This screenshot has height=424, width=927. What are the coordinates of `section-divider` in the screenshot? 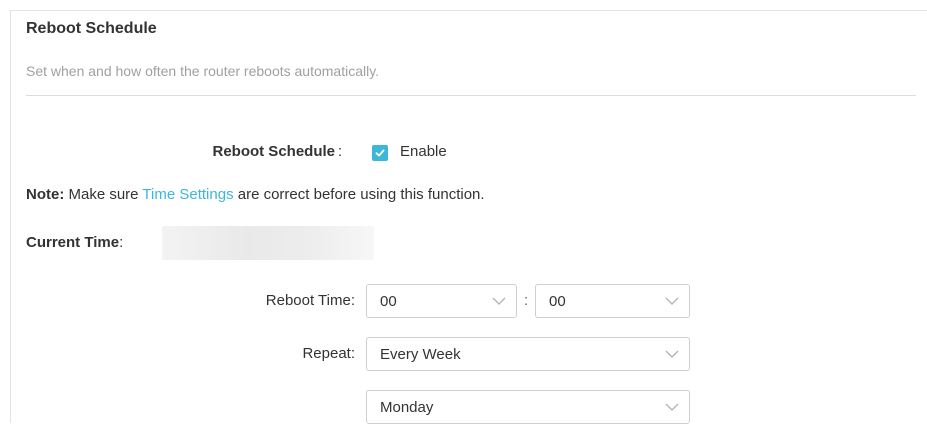 It's located at (471, 95).